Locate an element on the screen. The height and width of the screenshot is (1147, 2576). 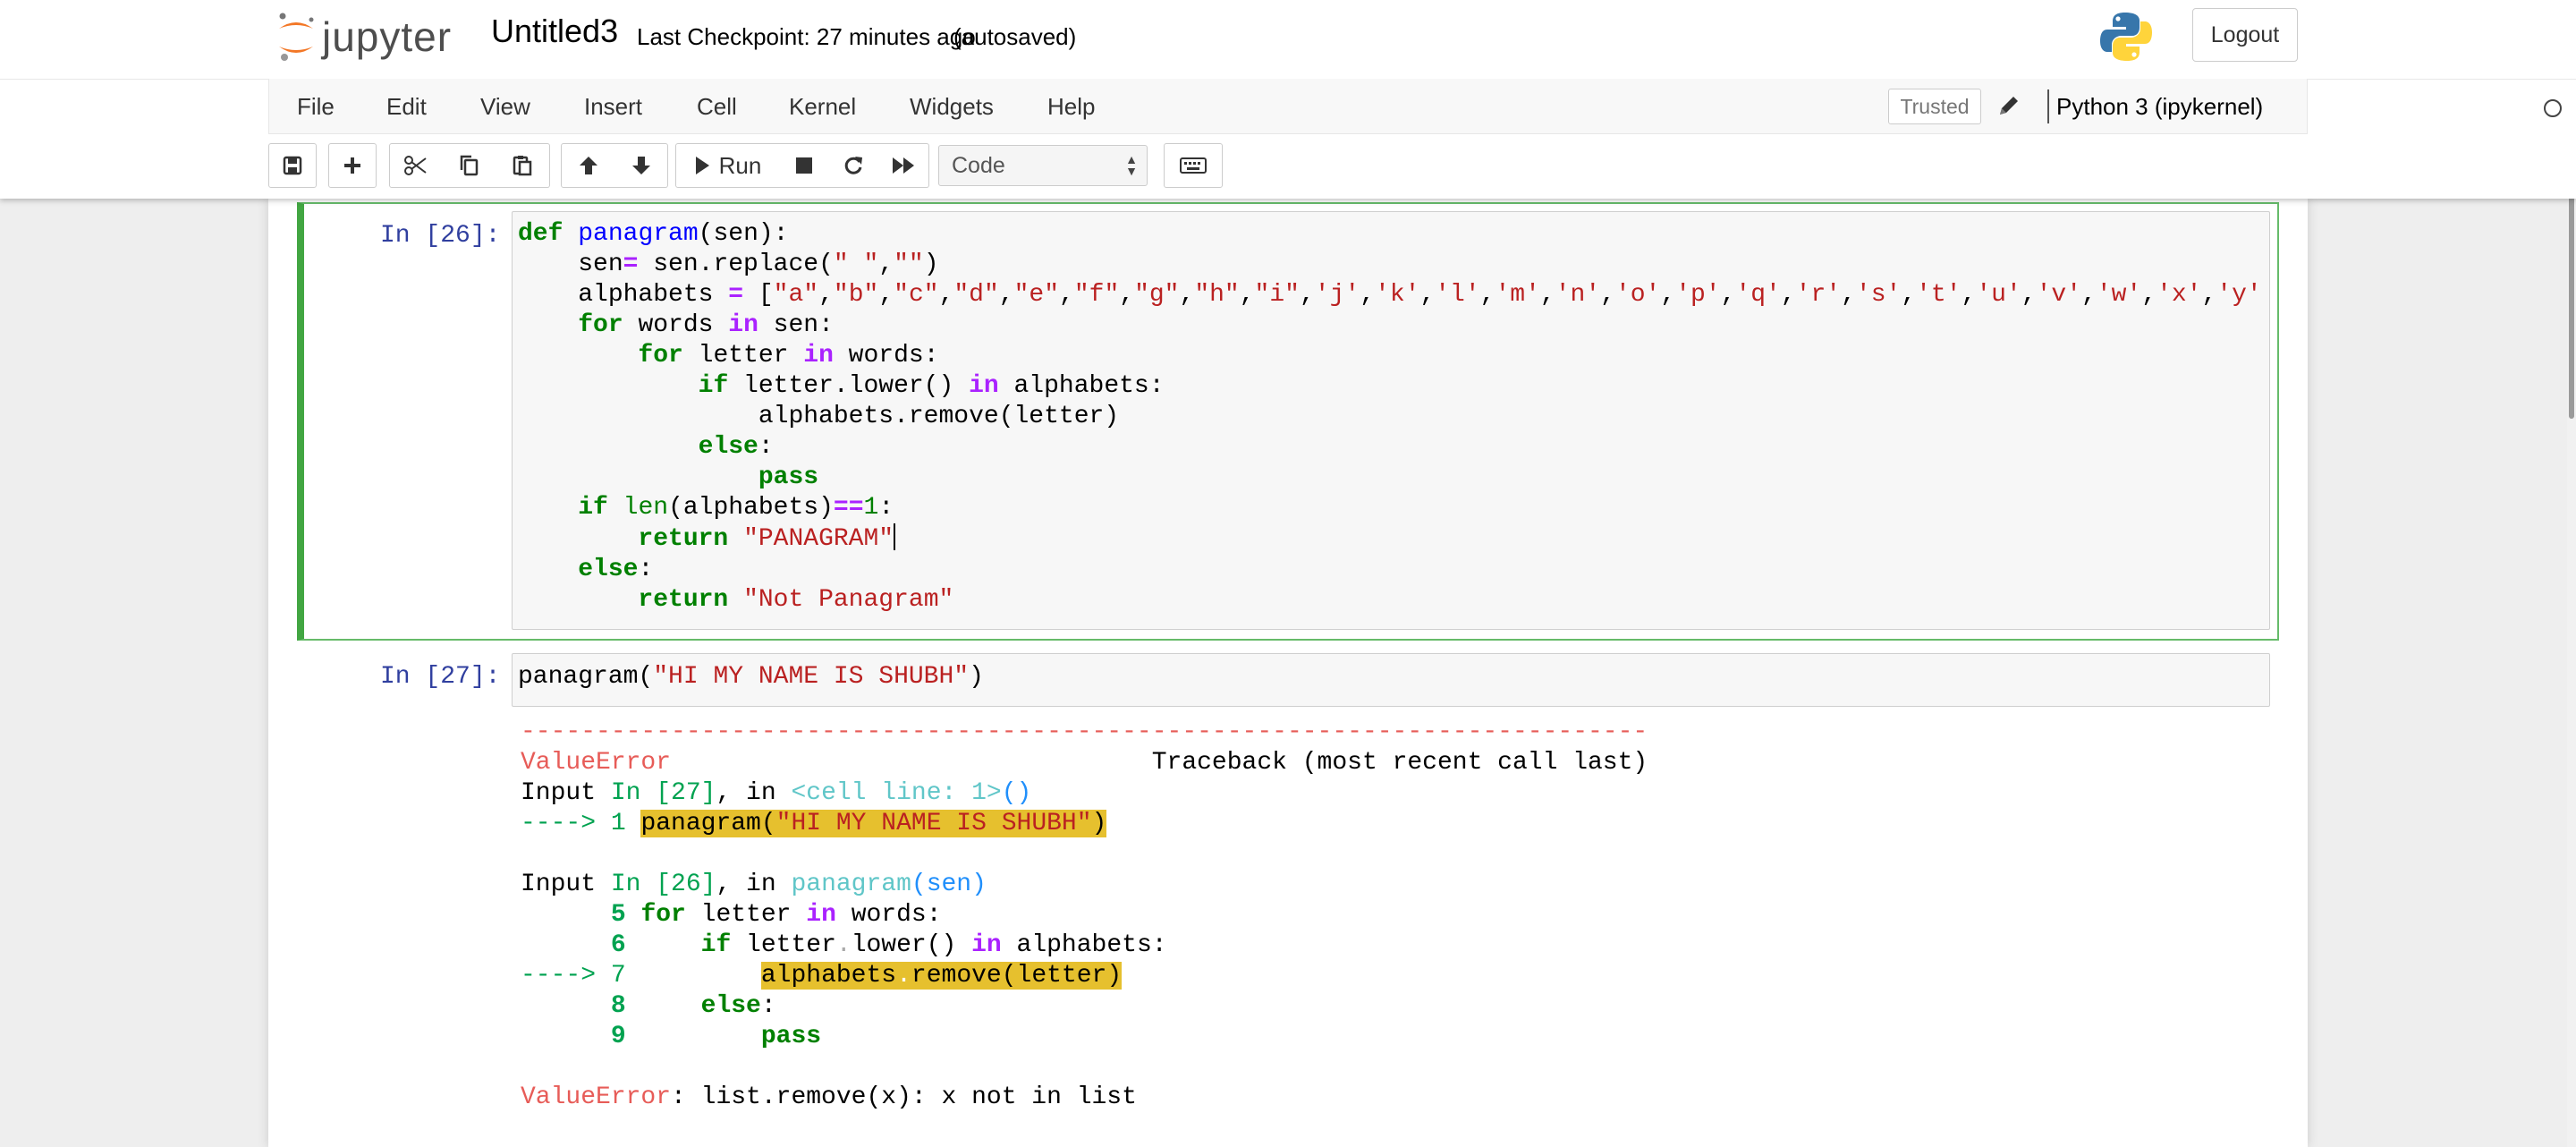
restart-button is located at coordinates (853, 165).